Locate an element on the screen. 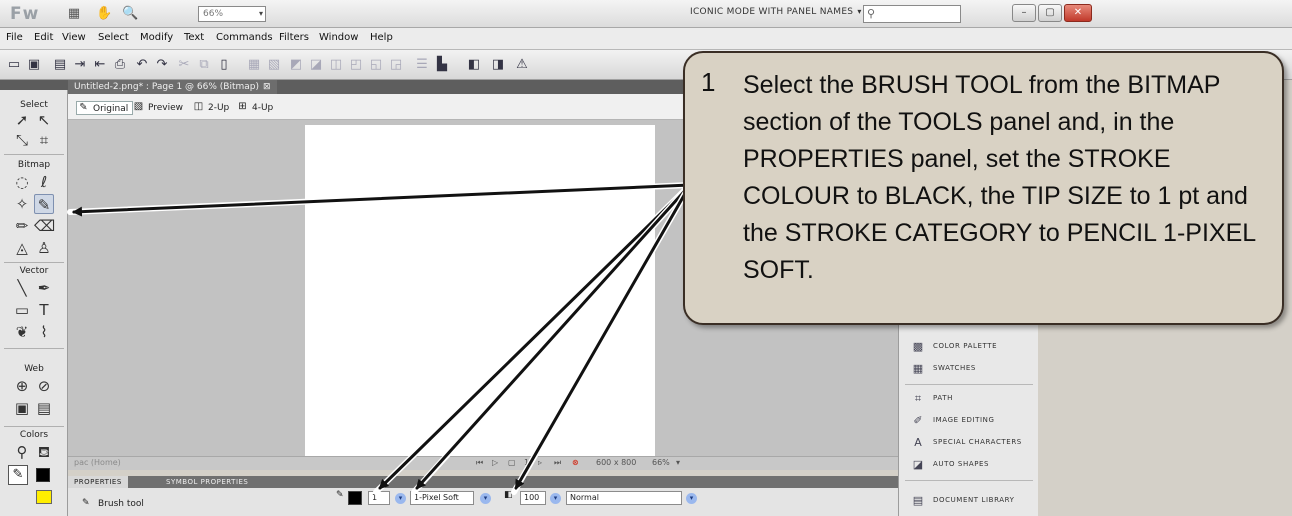 The image size is (1292, 516). warning-icon: ⚠ is located at coordinates (522, 65).